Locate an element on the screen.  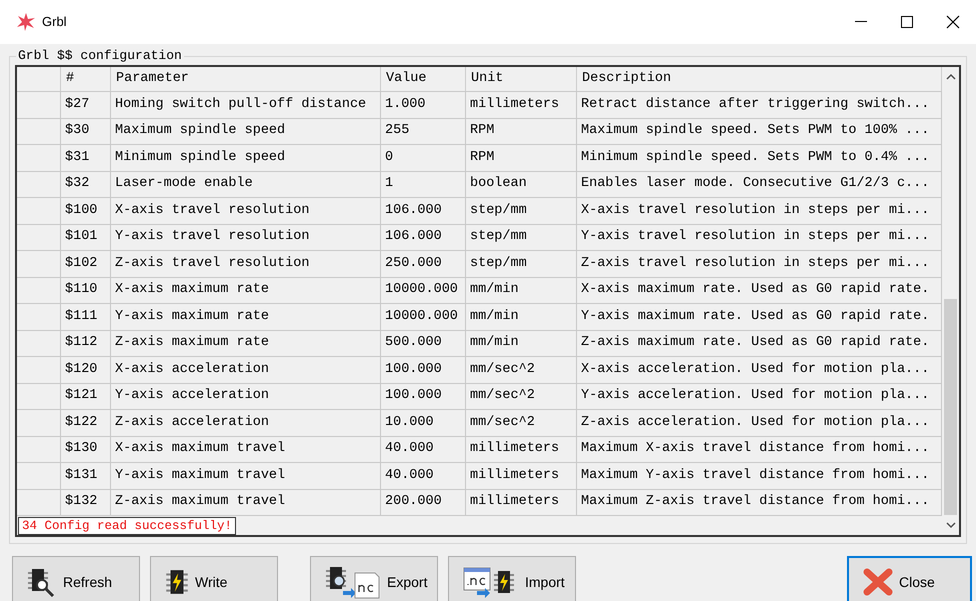
table-cell: $32 is located at coordinates (86, 184).